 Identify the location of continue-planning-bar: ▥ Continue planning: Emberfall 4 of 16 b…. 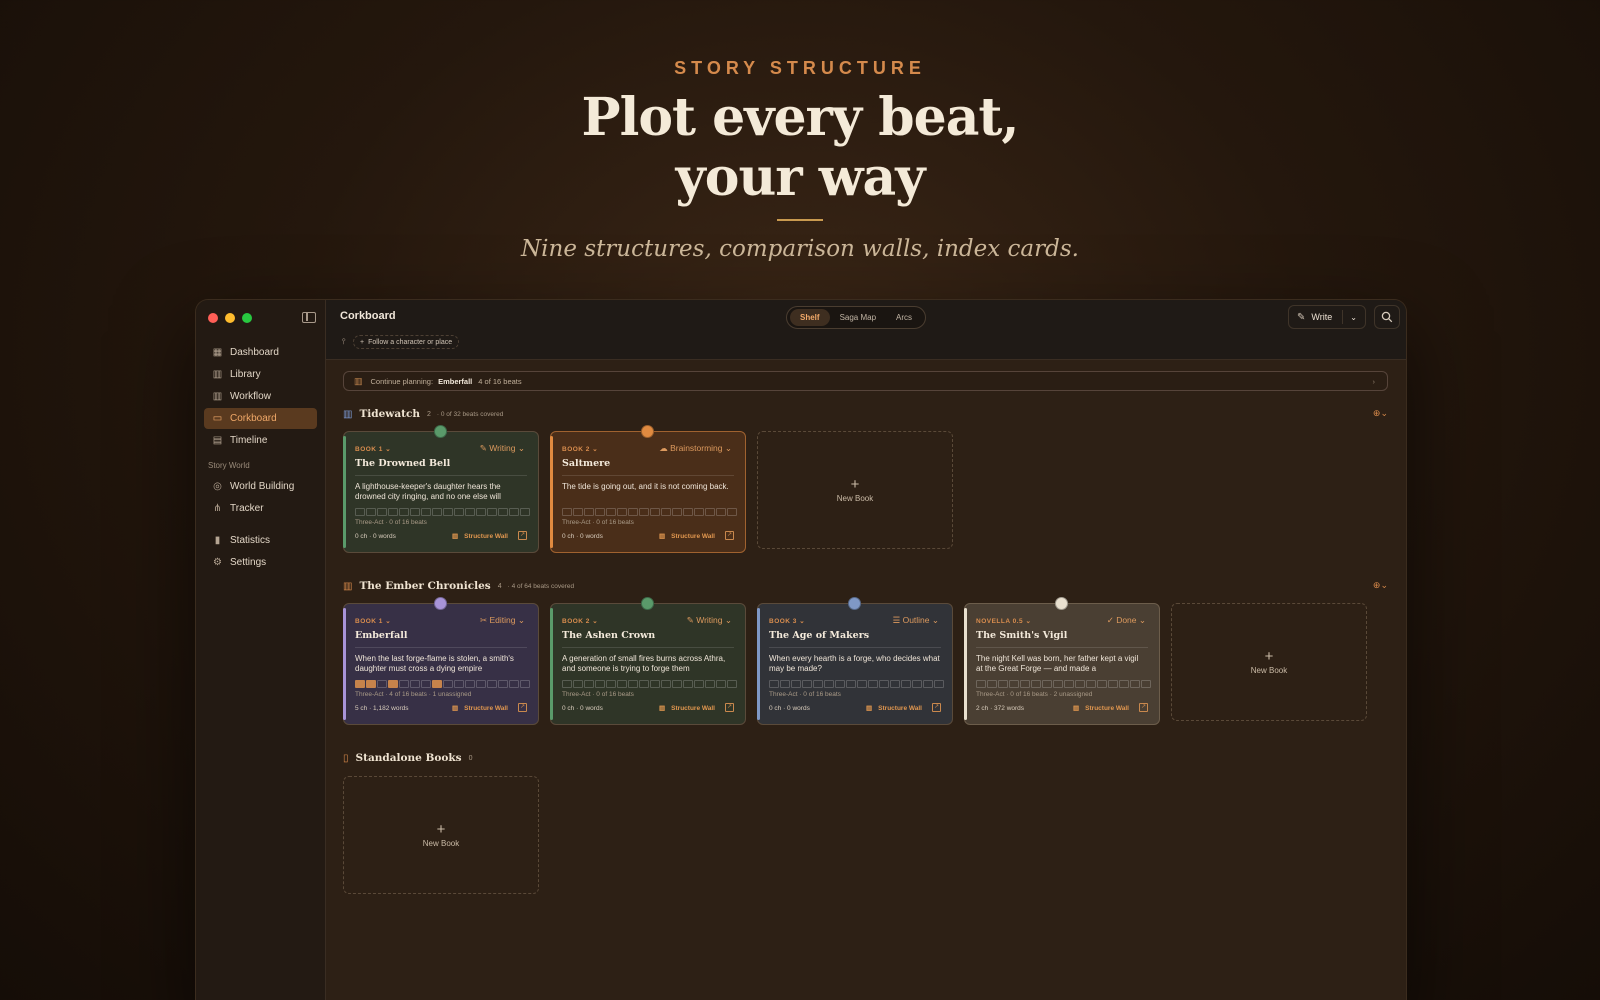
(865, 381).